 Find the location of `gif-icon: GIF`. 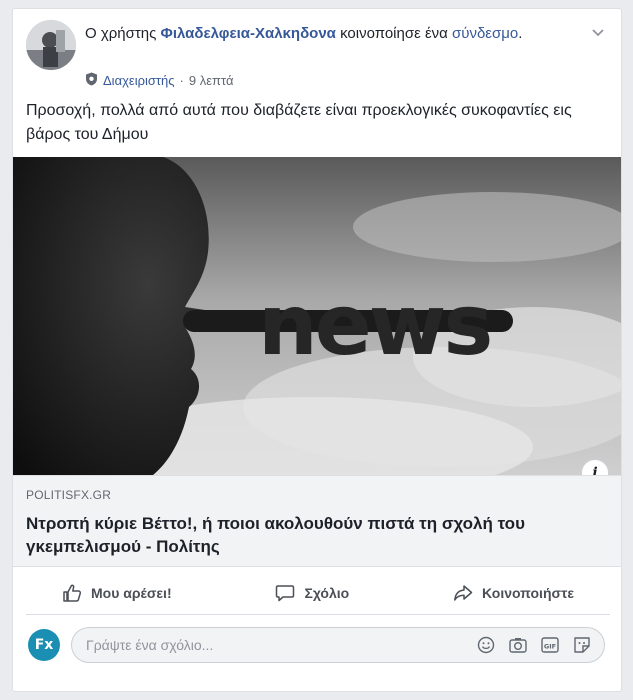

gif-icon: GIF is located at coordinates (550, 645).